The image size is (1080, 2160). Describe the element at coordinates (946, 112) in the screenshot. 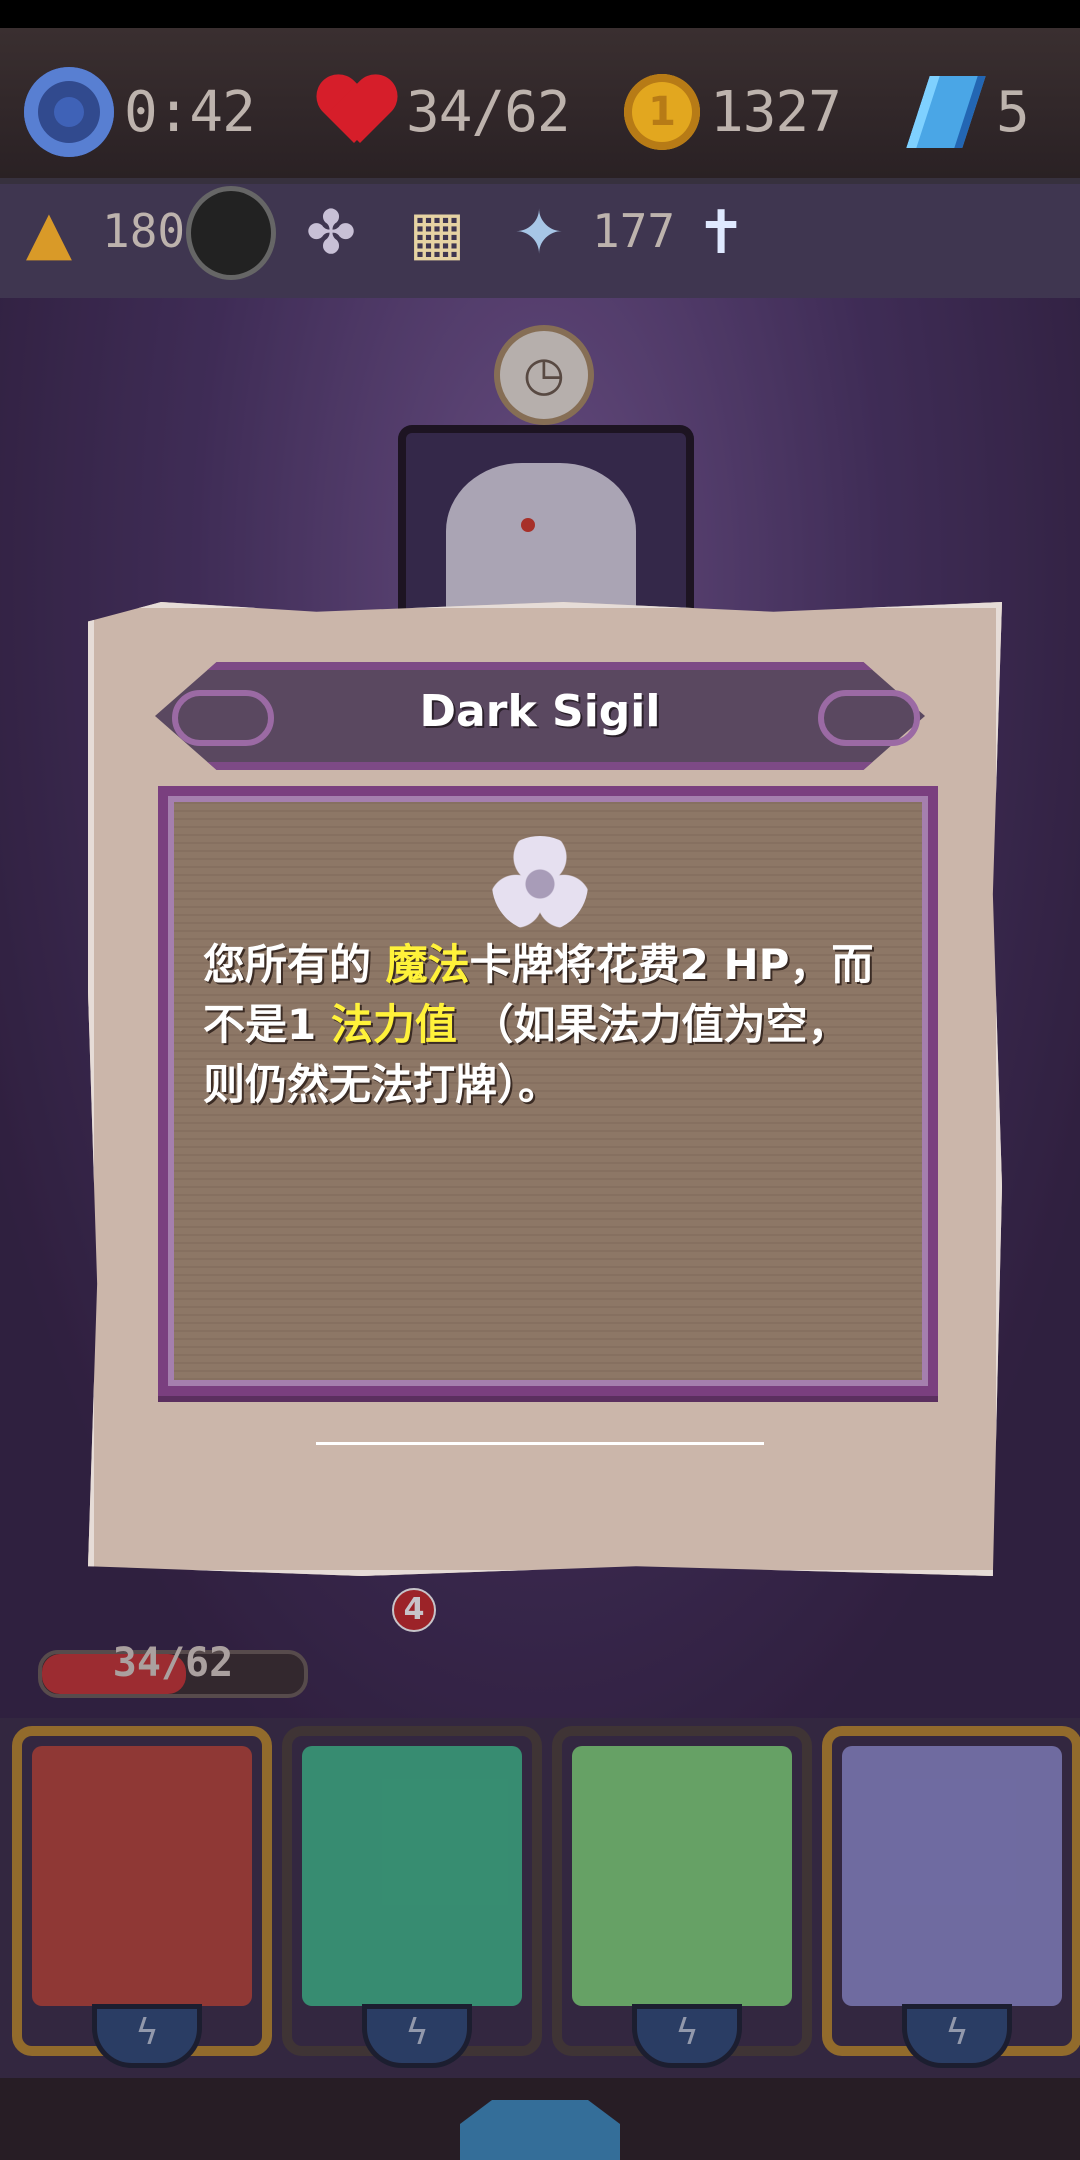

I see `gem-icon` at that location.